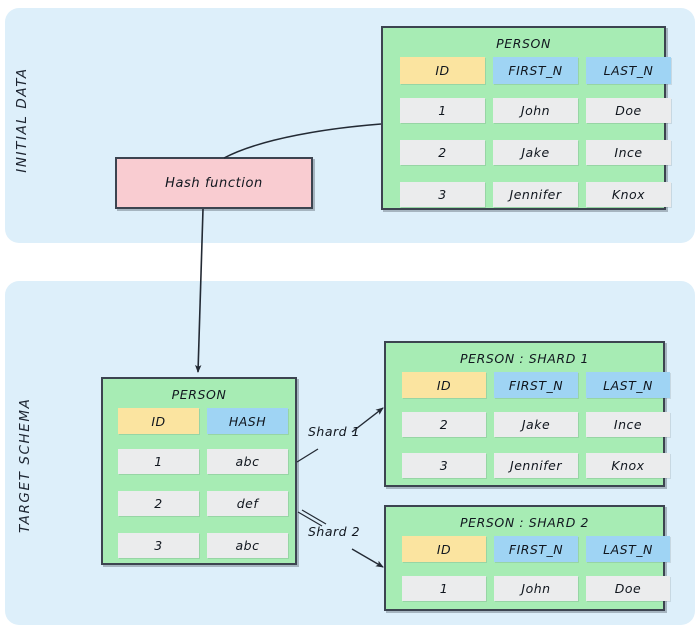 Image resolution: width=700 pixels, height=637 pixels. I want to click on table-title-source-person: PERSON, so click(523, 43).